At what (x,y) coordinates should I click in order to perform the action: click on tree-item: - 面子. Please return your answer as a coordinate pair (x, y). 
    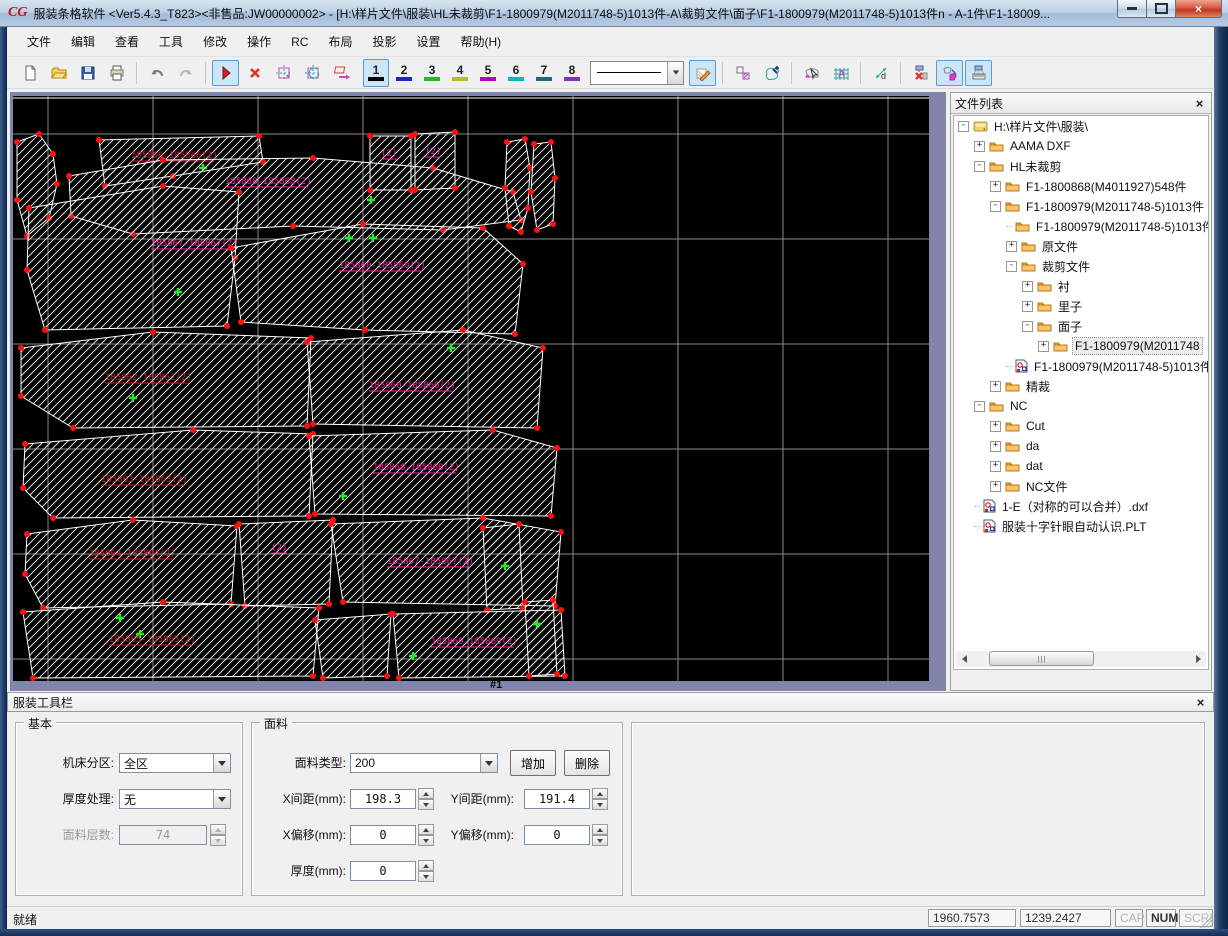
    Looking at the image, I should click on (1081, 326).